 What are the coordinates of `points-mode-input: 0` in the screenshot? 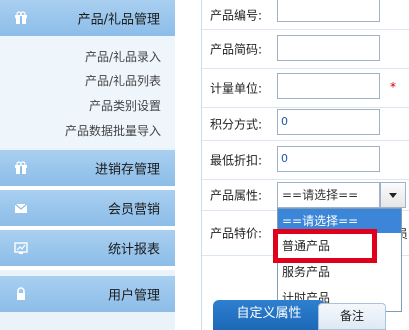 It's located at (328, 122).